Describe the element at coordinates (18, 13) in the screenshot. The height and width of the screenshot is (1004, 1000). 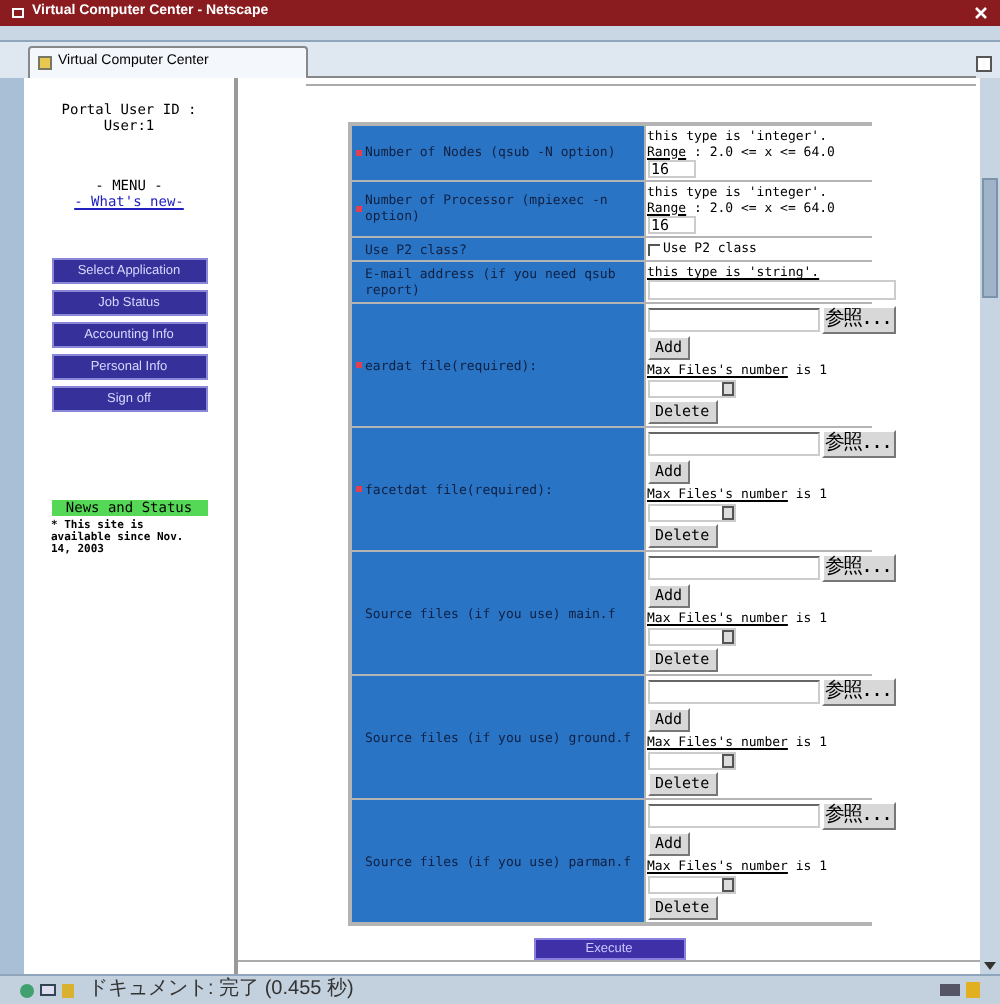
I see `window-menu-icon` at that location.